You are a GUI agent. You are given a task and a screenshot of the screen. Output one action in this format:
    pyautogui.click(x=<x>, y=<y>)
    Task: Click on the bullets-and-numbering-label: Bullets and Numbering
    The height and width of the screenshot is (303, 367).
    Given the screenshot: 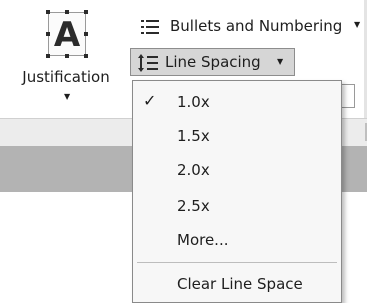 What is the action you would take?
    pyautogui.click(x=256, y=26)
    